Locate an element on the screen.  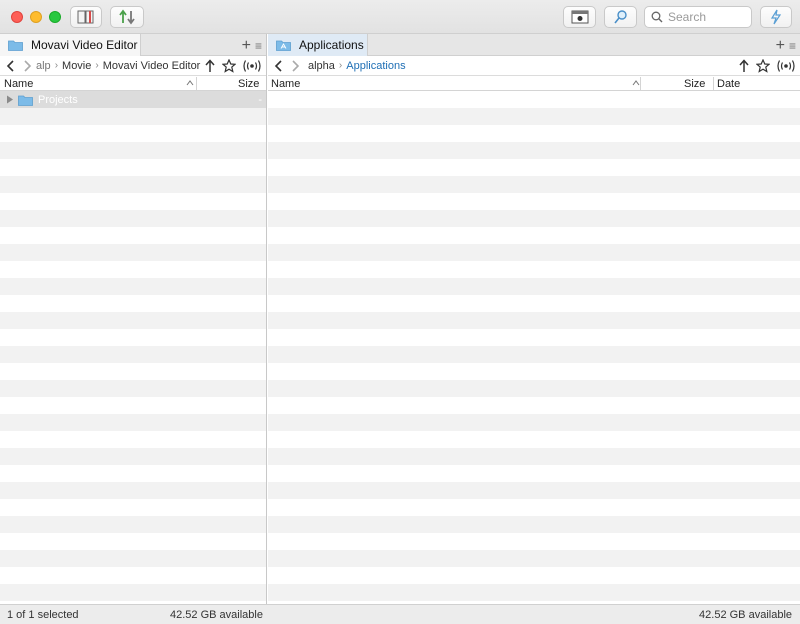
applications-folder-icon is located at coordinates (283, 45).